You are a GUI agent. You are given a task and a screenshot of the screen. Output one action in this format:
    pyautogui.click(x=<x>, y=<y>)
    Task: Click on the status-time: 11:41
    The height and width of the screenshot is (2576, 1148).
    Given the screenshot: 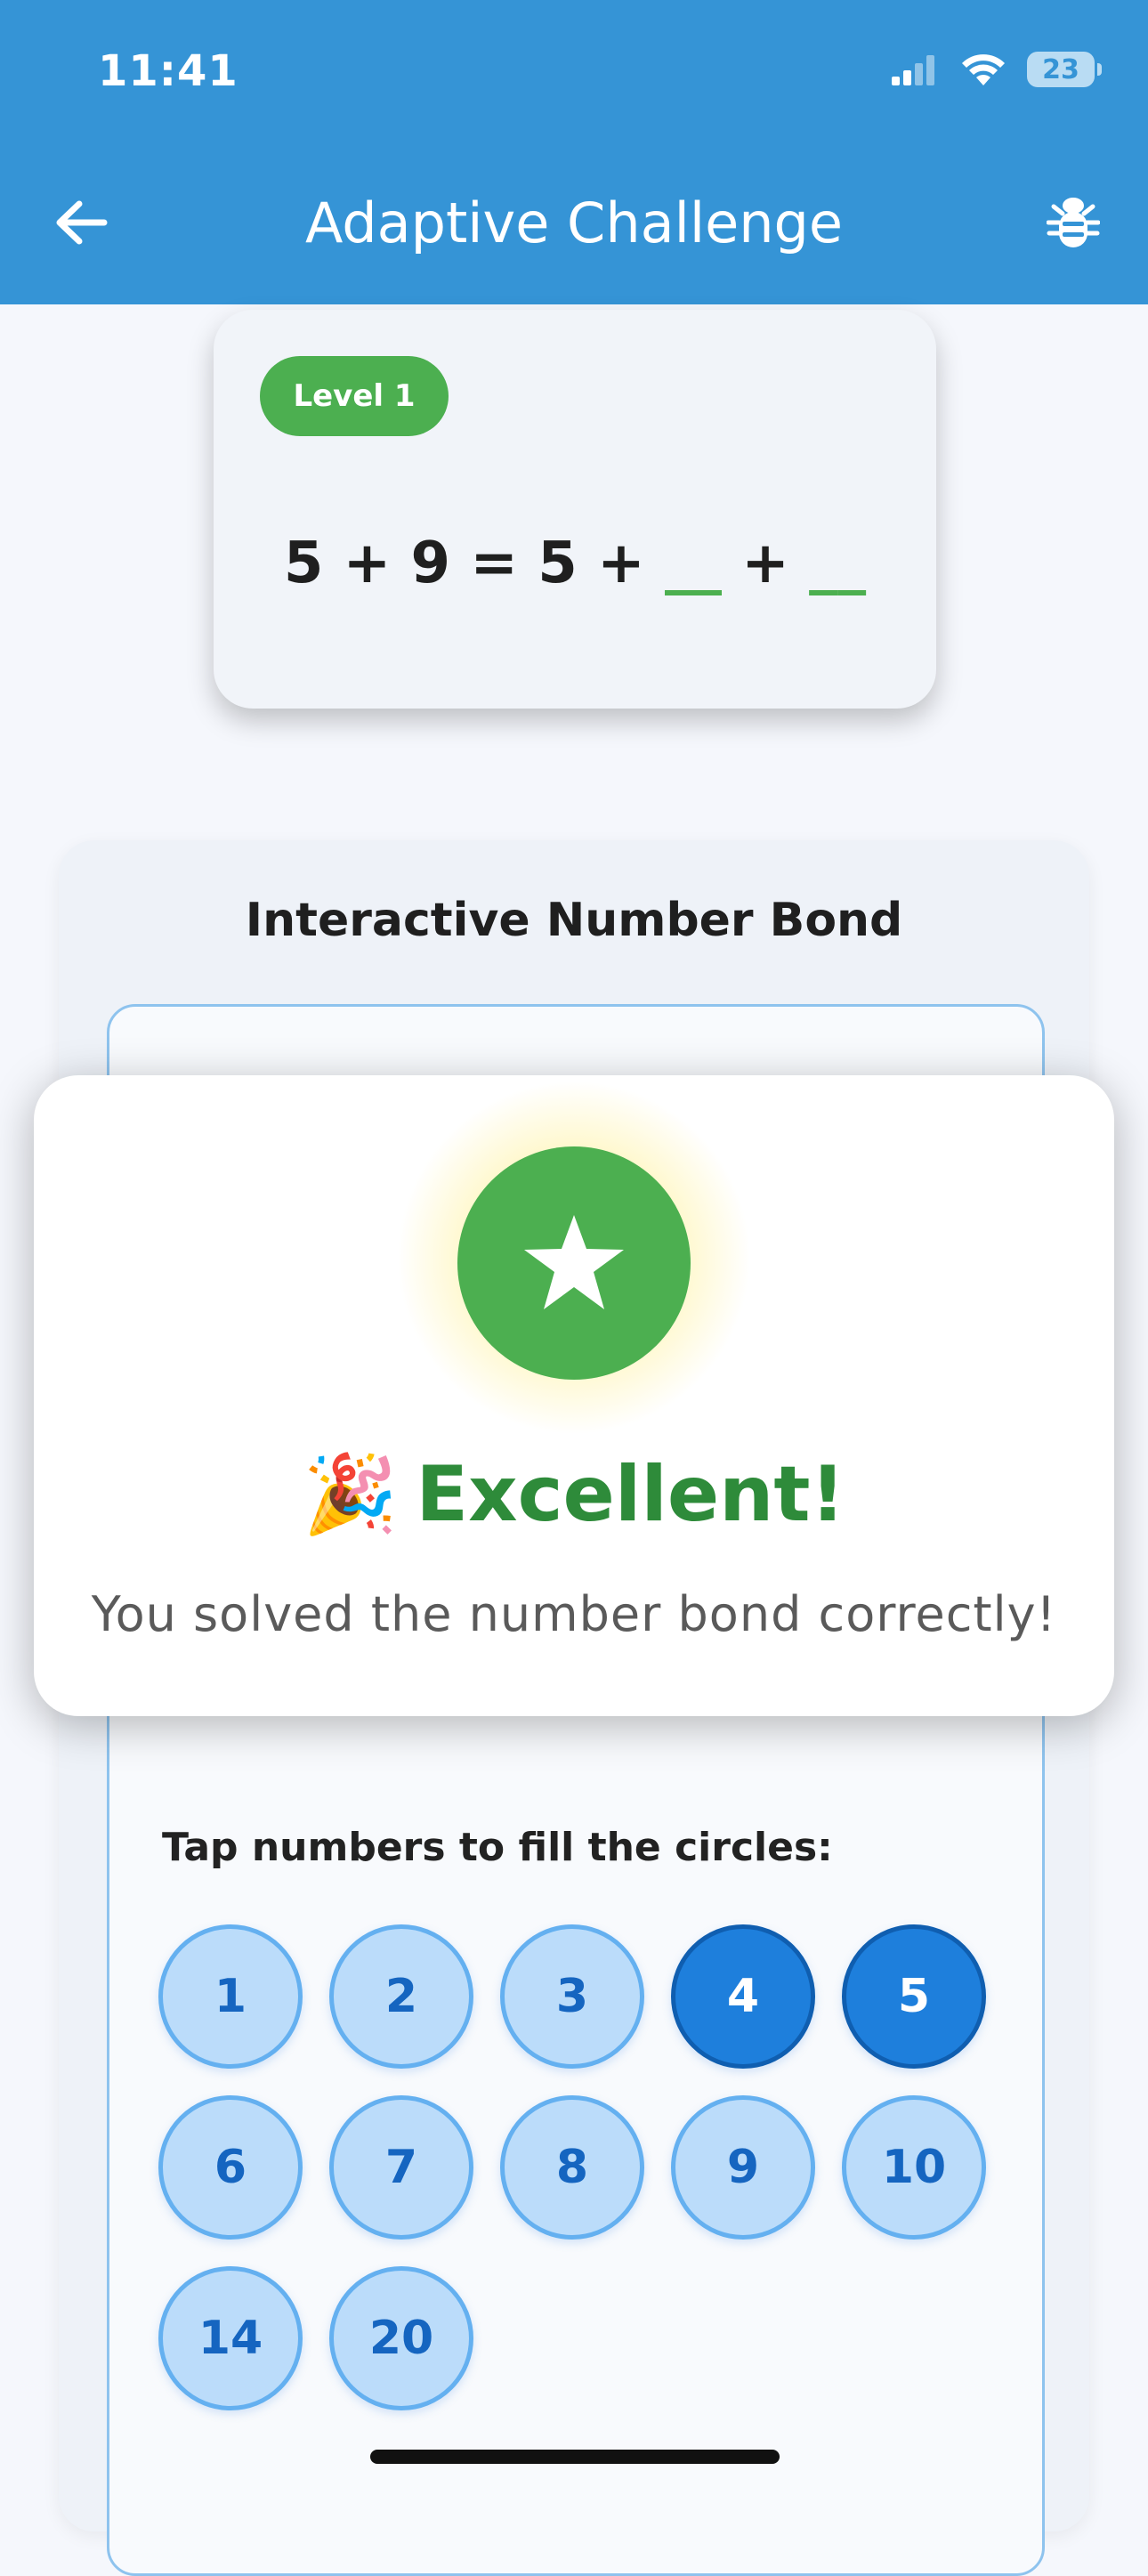 What is the action you would take?
    pyautogui.click(x=168, y=71)
    